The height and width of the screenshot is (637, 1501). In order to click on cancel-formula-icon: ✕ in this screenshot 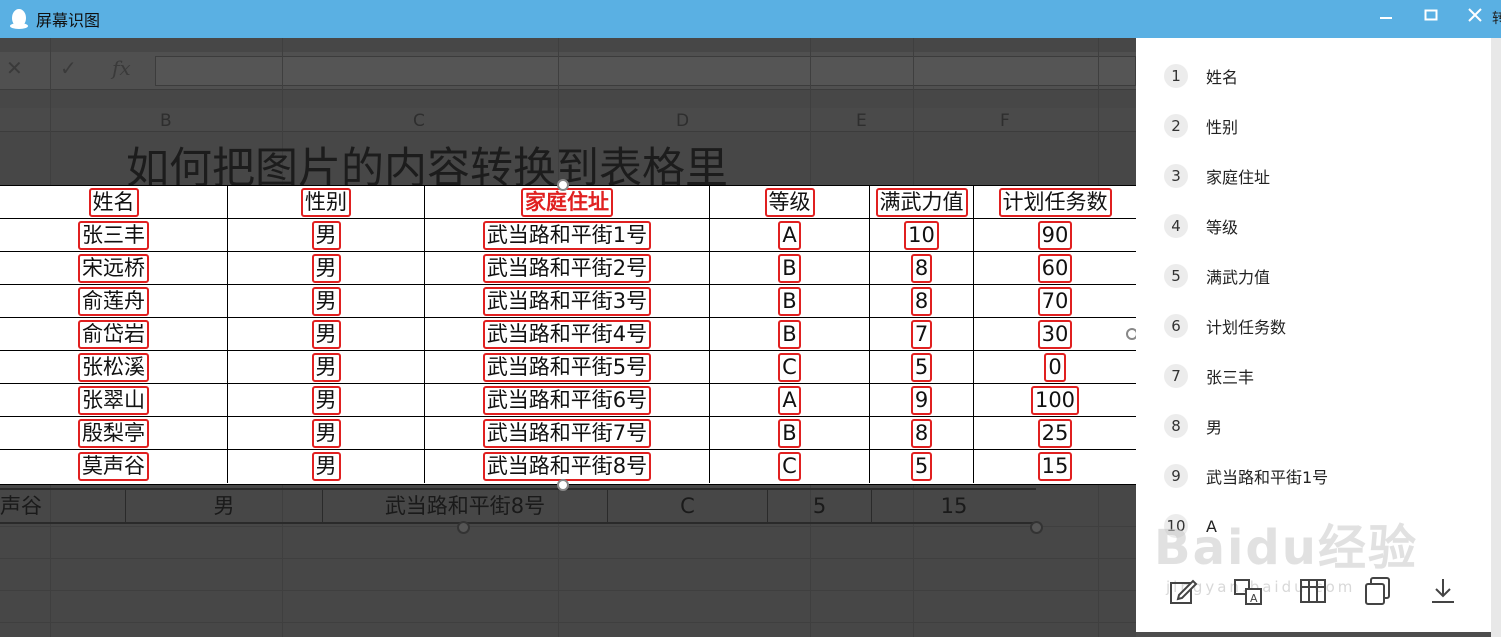, I will do `click(14, 68)`.